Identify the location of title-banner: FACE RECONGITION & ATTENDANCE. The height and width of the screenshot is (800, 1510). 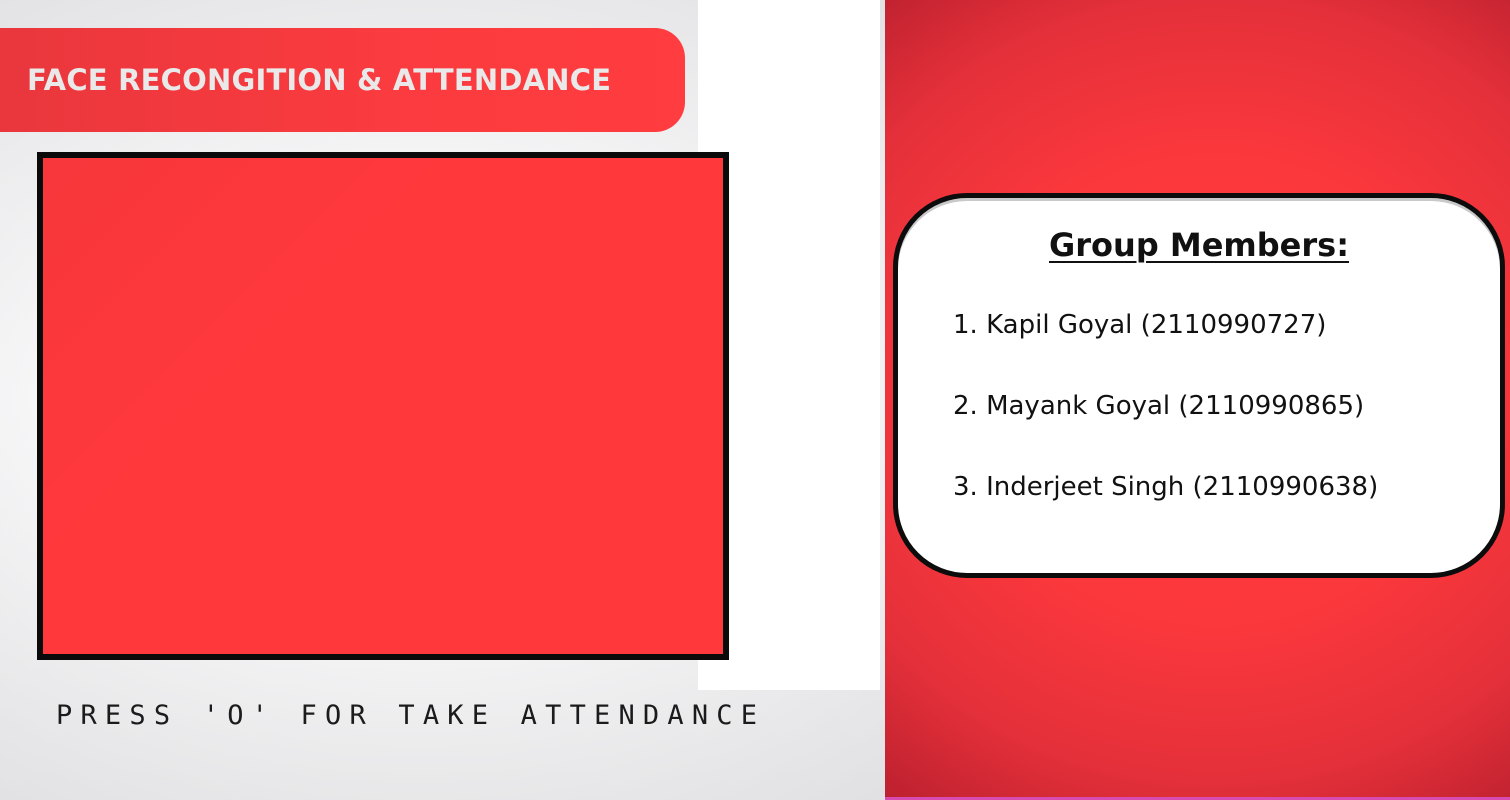
(342, 80).